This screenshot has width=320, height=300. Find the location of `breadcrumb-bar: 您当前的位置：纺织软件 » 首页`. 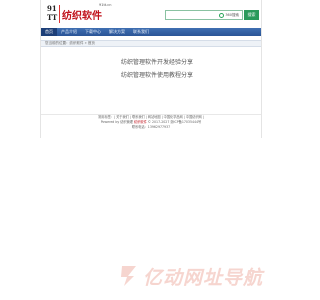

breadcrumb-bar: 您当前的位置：纺织软件 » 首页 is located at coordinates (151, 43).